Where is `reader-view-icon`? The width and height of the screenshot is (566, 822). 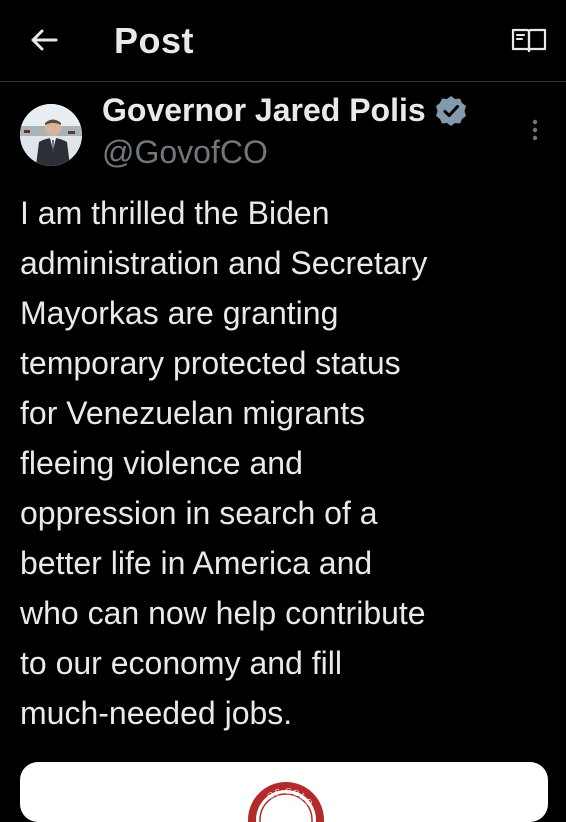 reader-view-icon is located at coordinates (529, 40).